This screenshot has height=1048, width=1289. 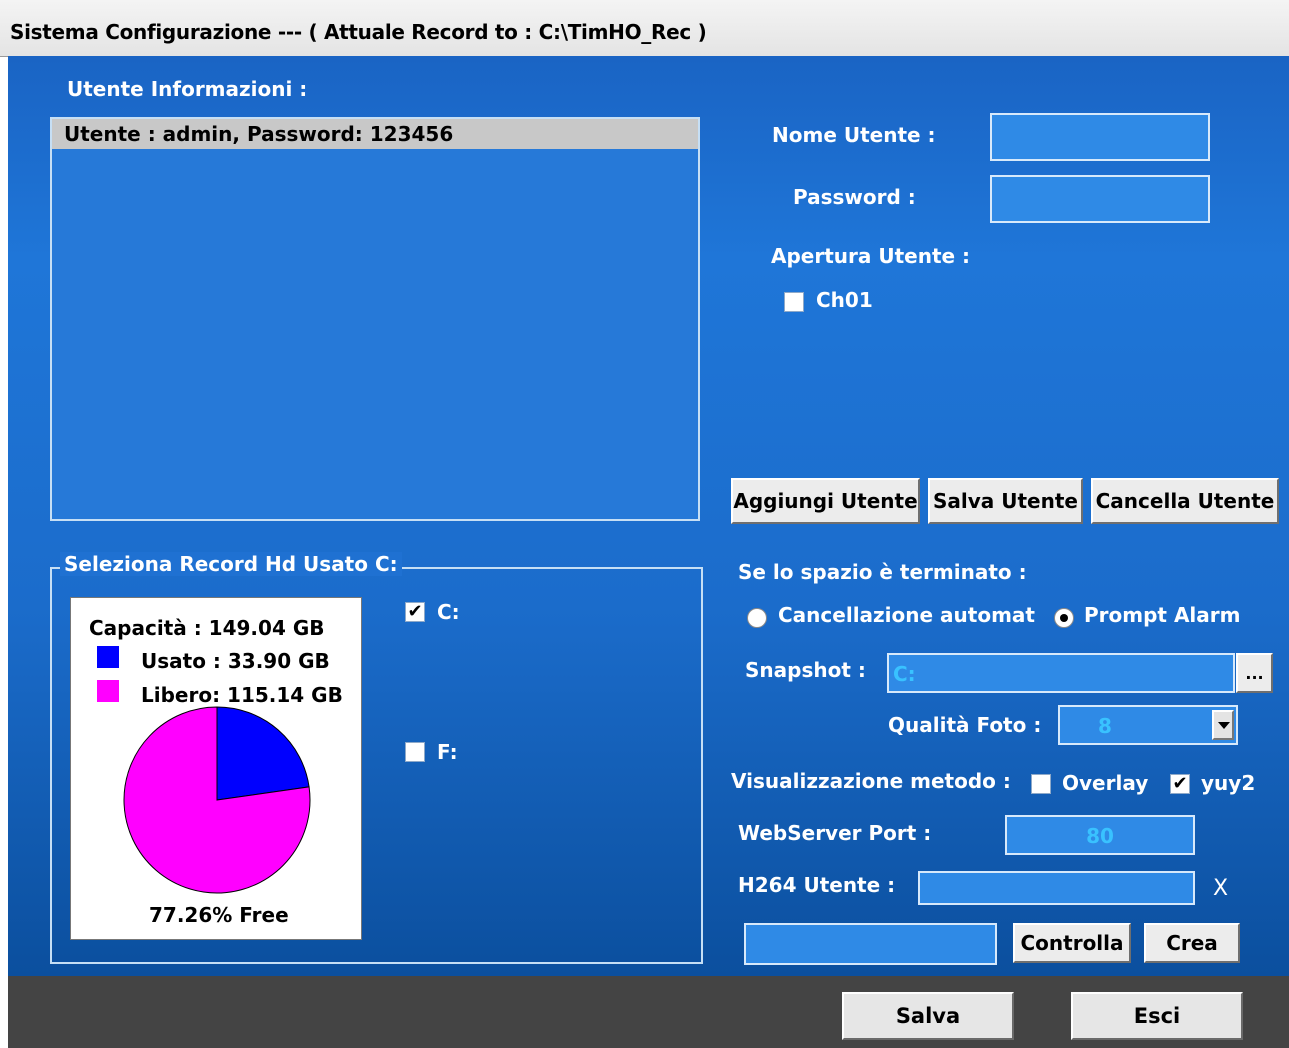 What do you see at coordinates (1064, 618) in the screenshot?
I see `prompt-alarm-radio` at bounding box center [1064, 618].